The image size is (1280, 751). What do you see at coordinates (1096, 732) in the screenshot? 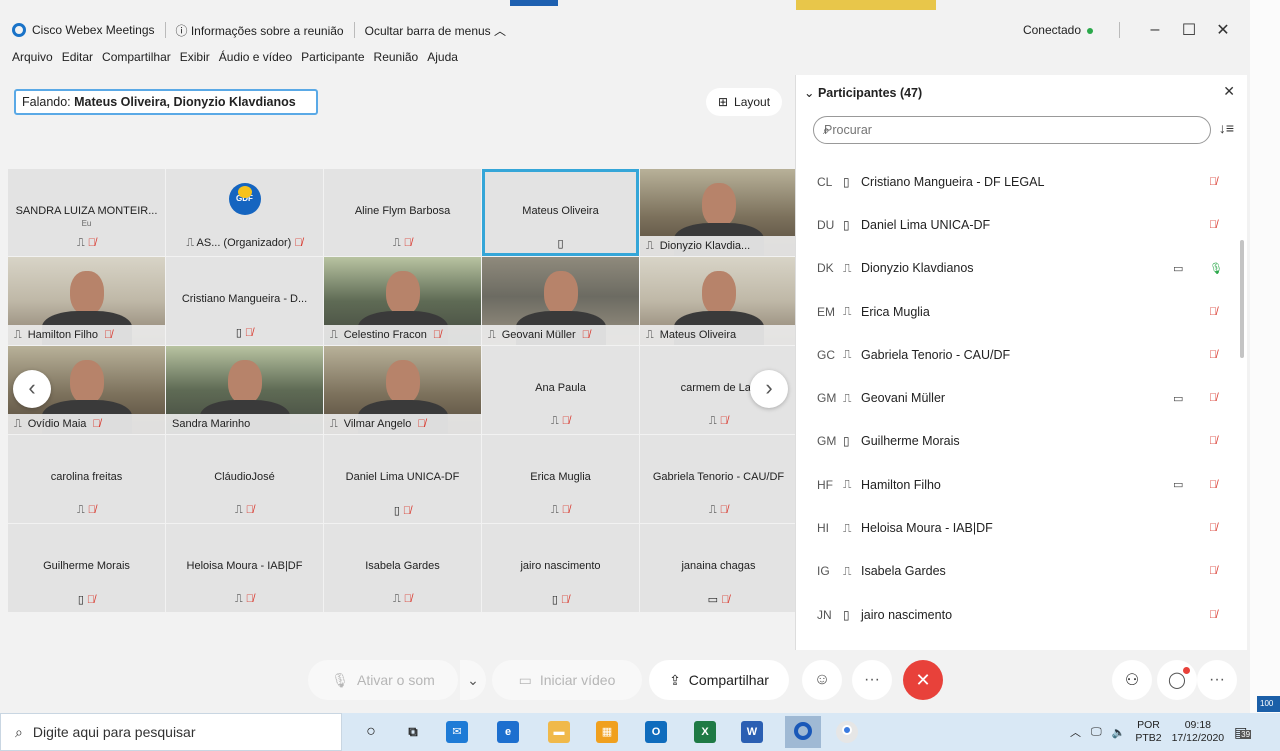
I see `network-icon: 🖵` at bounding box center [1096, 732].